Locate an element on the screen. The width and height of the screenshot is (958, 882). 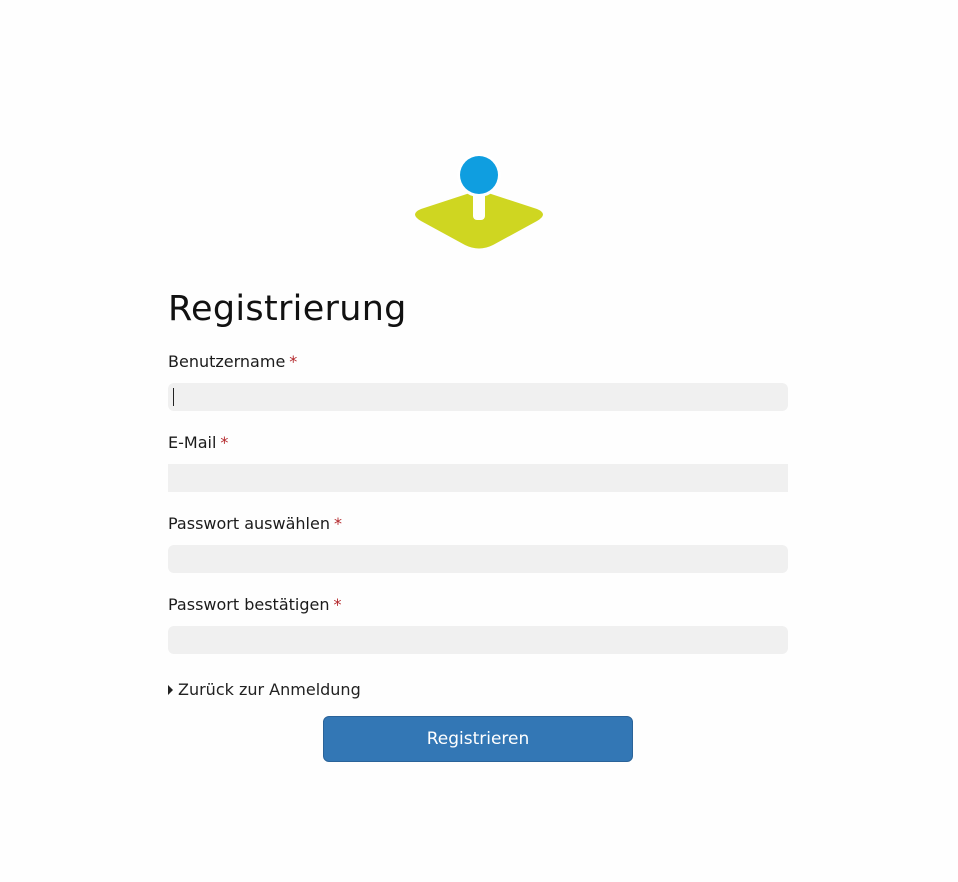
username-label: Benutzername * is located at coordinates (232, 362).